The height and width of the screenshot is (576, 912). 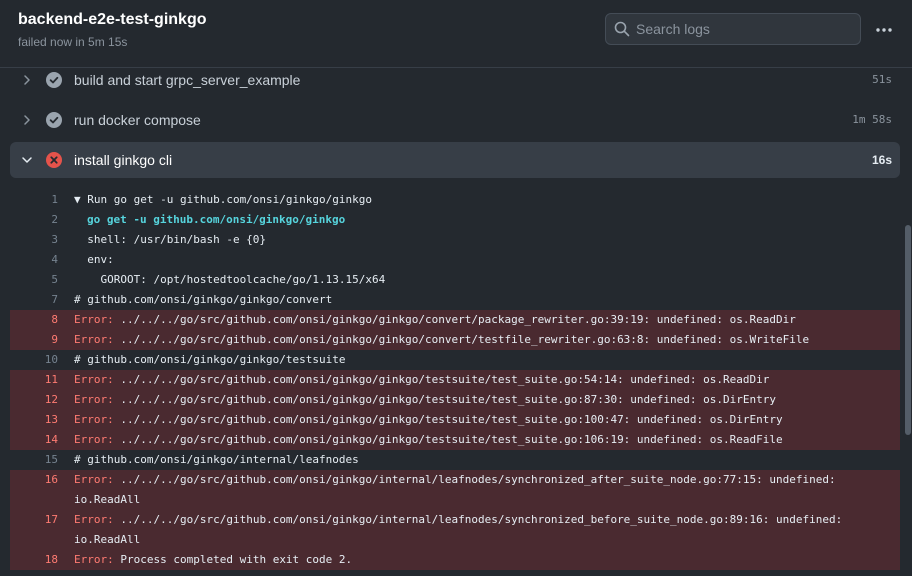 I want to click on search-icon, so click(x=622, y=29).